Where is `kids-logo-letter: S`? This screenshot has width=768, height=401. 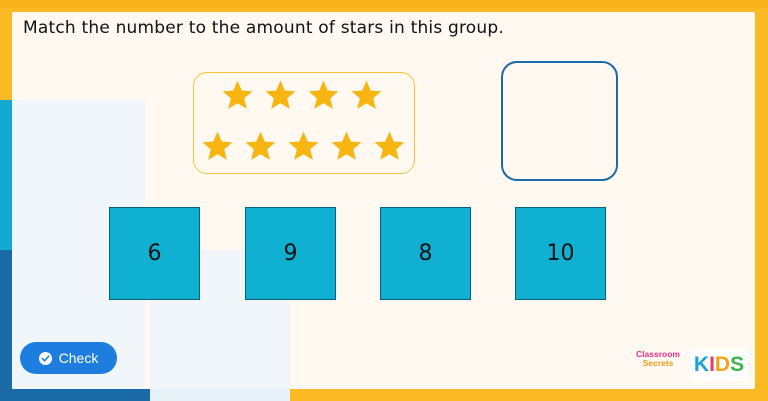
kids-logo-letter: S is located at coordinates (737, 364).